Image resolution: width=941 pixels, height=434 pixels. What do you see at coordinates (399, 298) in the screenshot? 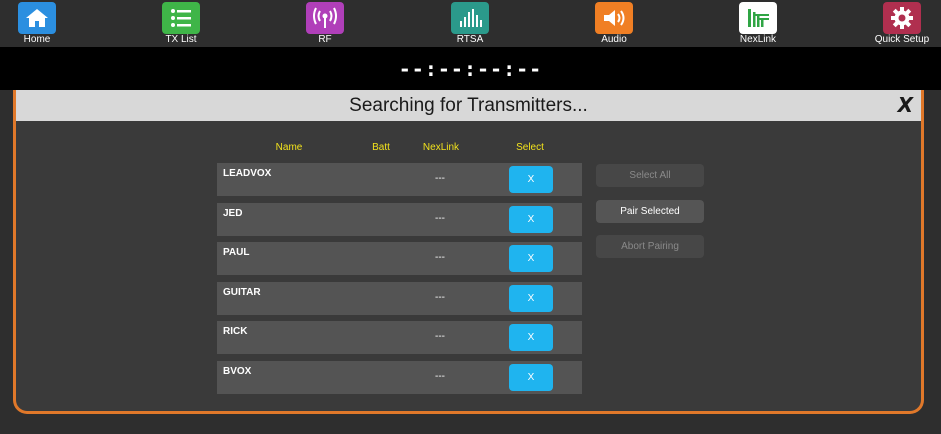
I see `table-row: GUITAR --- X` at bounding box center [399, 298].